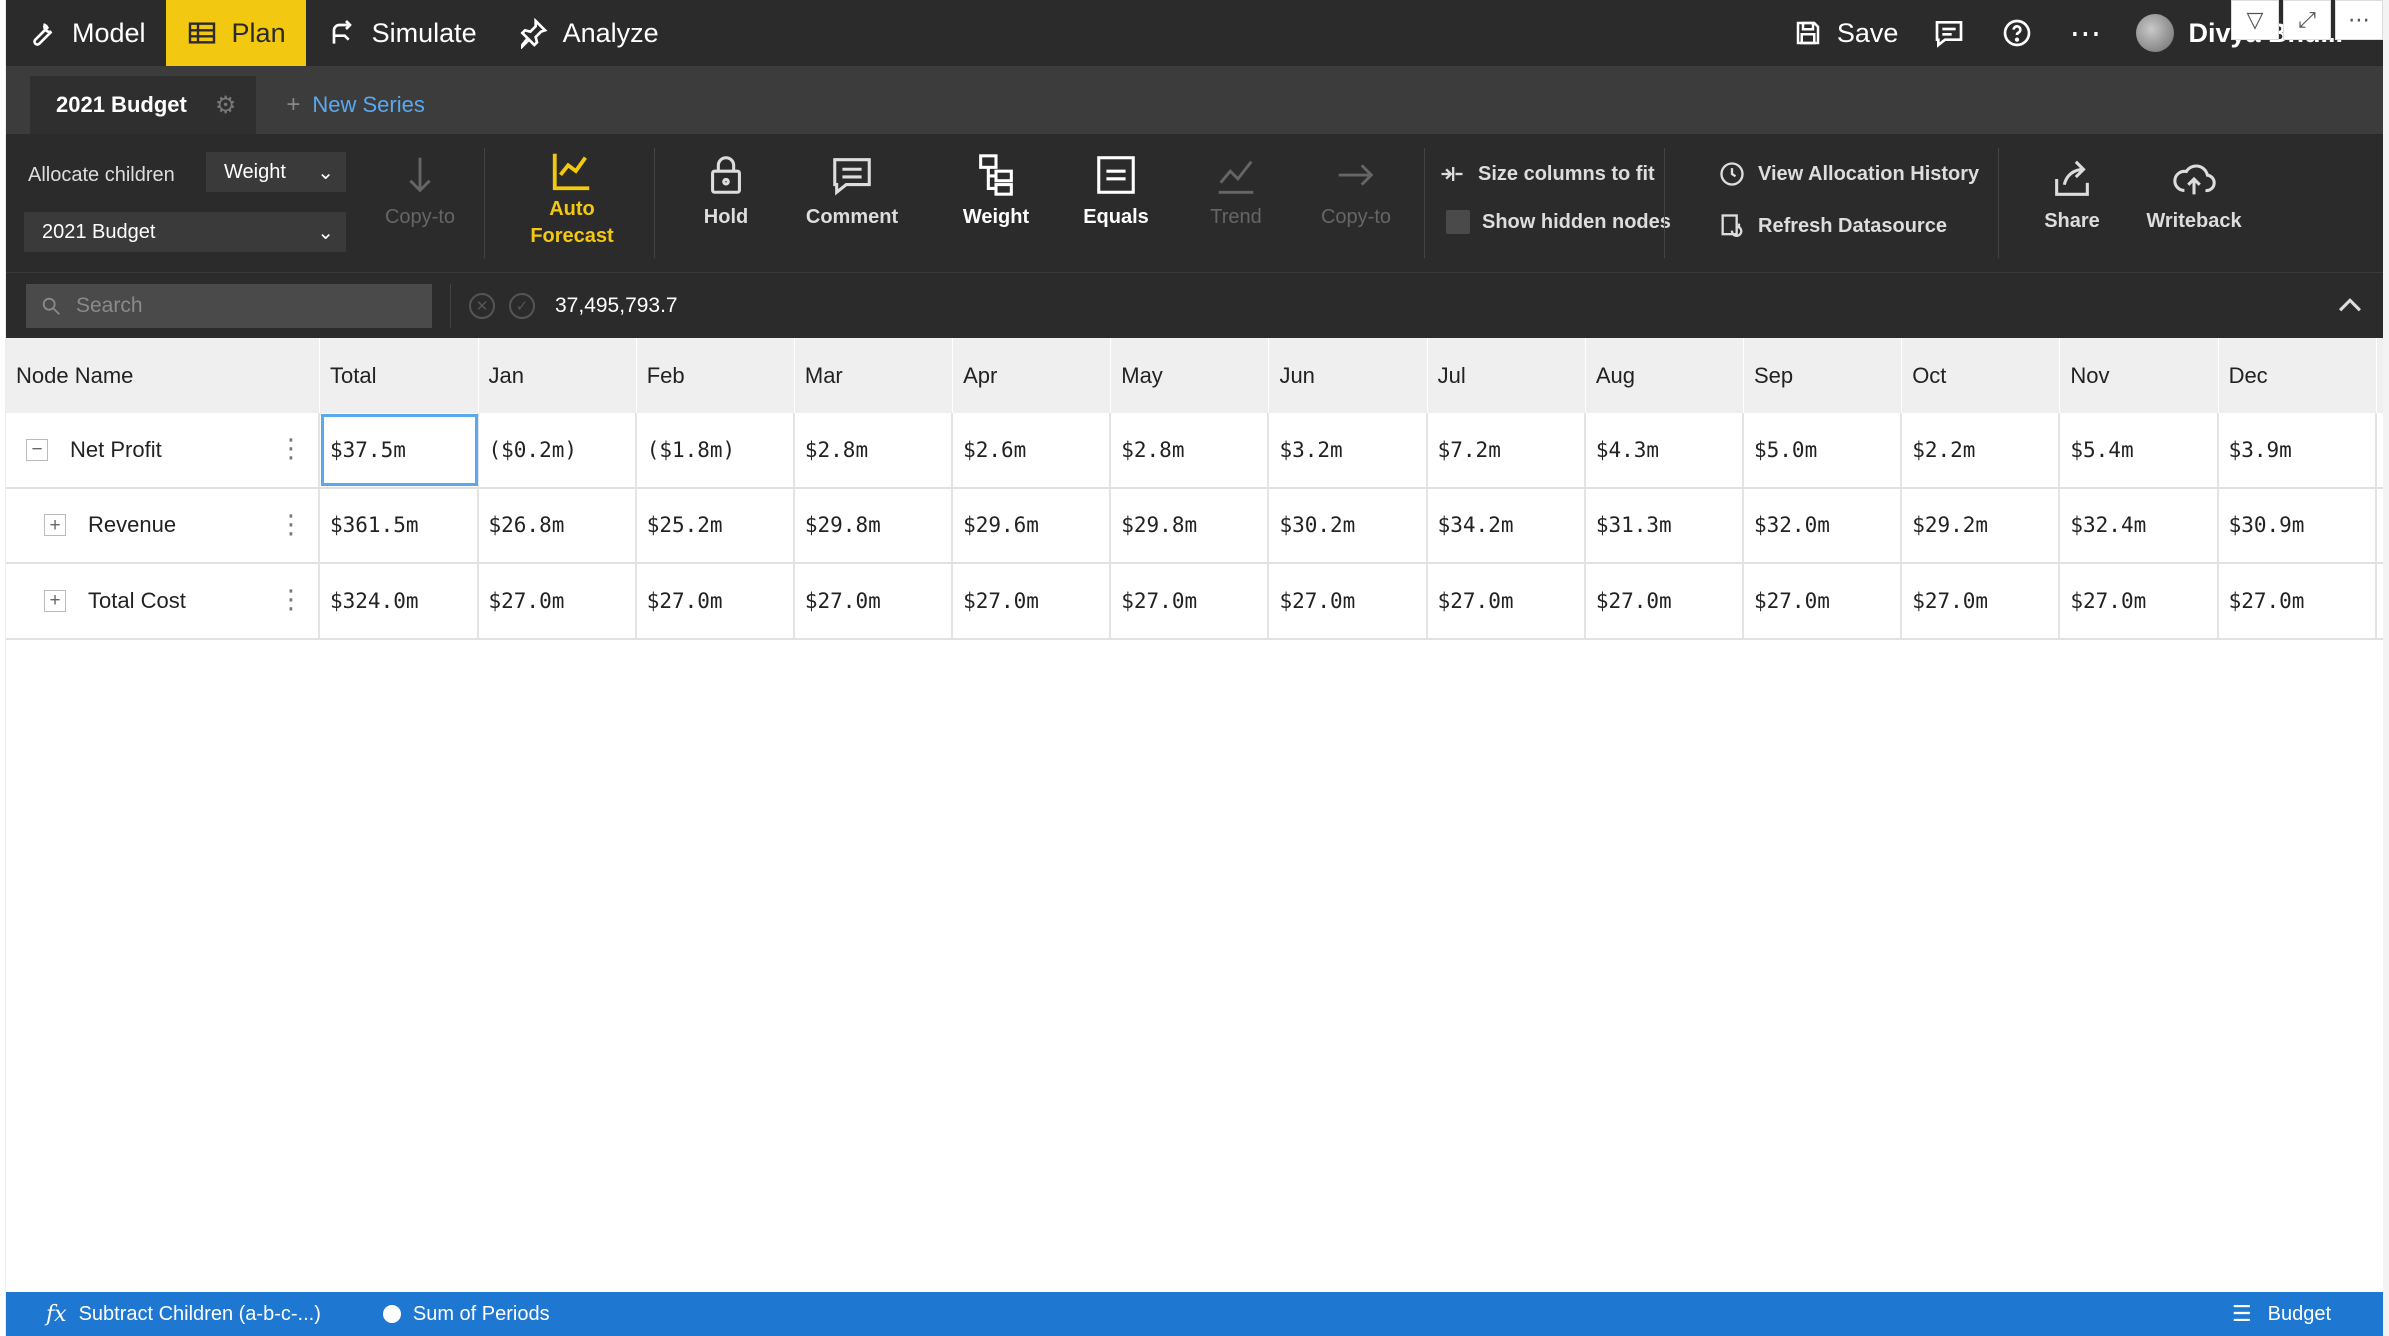  I want to click on header-month: Feb, so click(716, 375).